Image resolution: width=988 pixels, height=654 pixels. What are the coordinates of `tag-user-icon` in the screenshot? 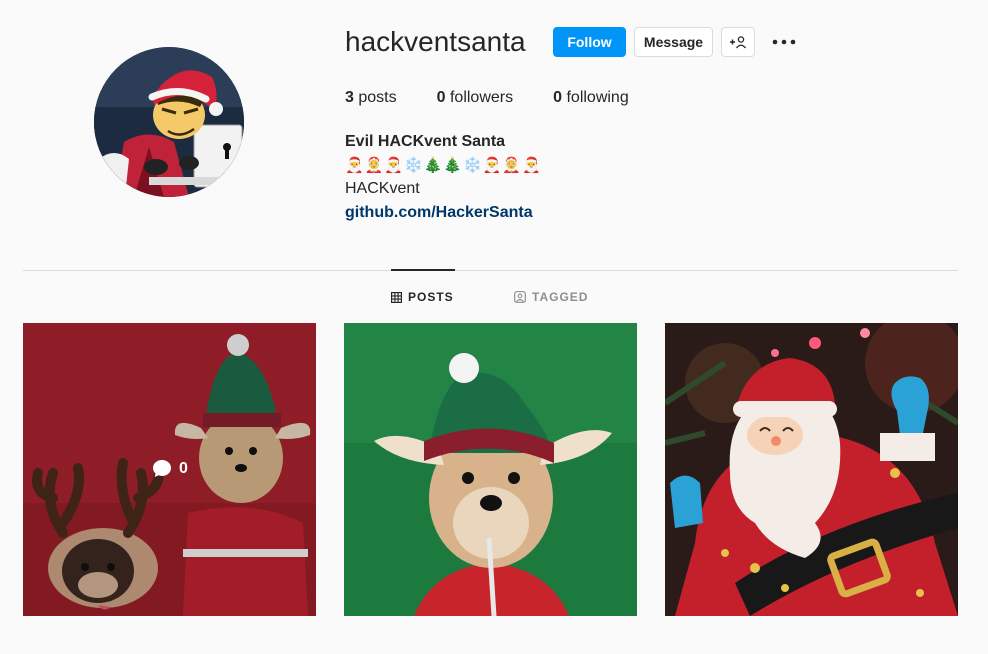 It's located at (520, 297).